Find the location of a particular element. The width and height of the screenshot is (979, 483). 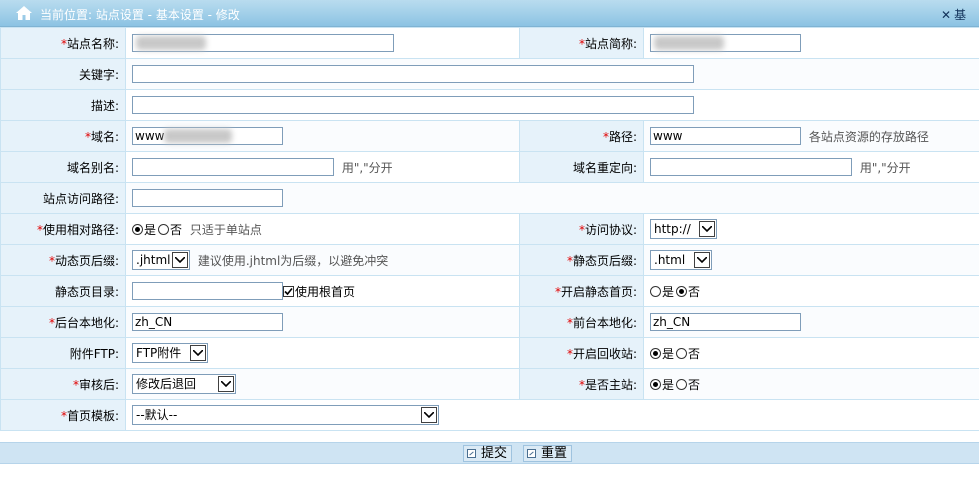

path-hint: 各站点资源的存放路径 is located at coordinates (868, 136).